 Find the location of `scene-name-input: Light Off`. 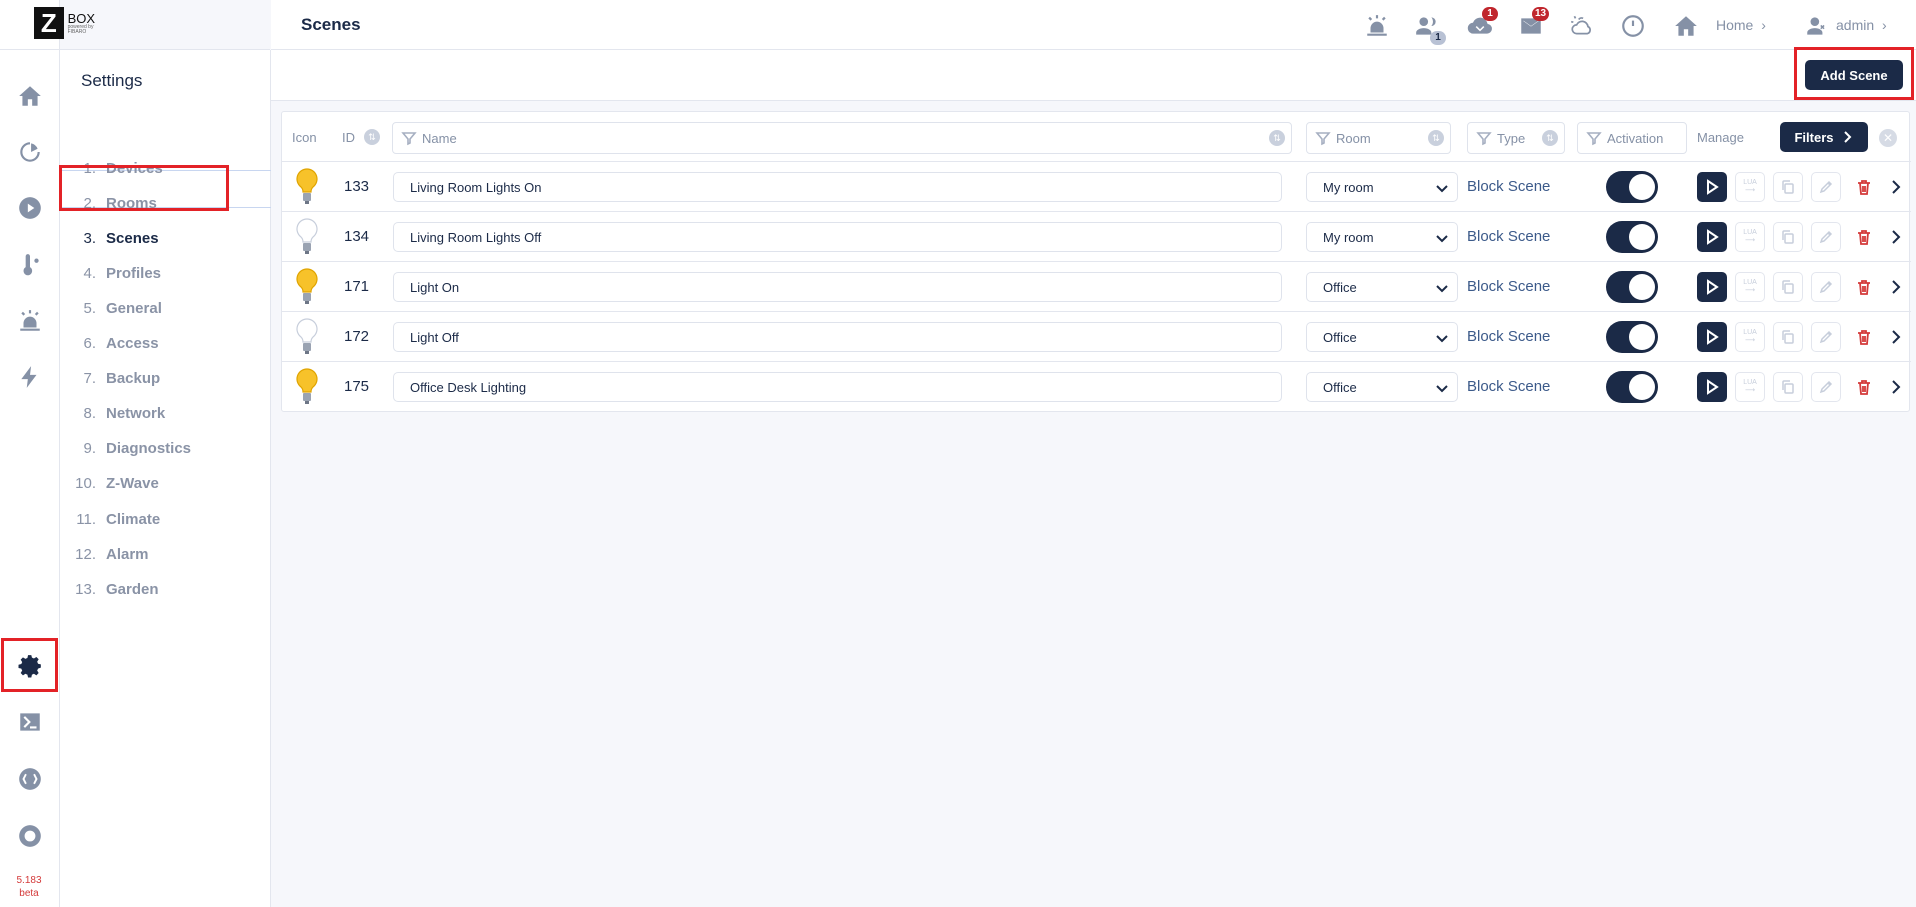

scene-name-input: Light Off is located at coordinates (837, 337).